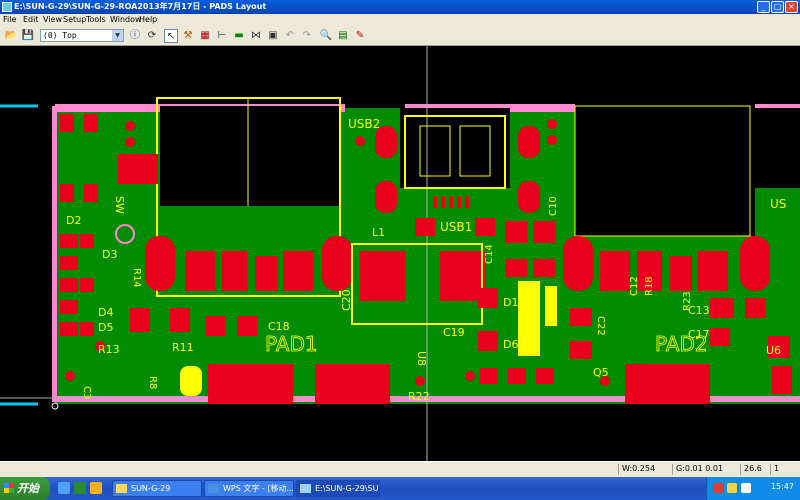 This screenshot has width=800, height=500. I want to click on ref-u6: U6, so click(773, 350).